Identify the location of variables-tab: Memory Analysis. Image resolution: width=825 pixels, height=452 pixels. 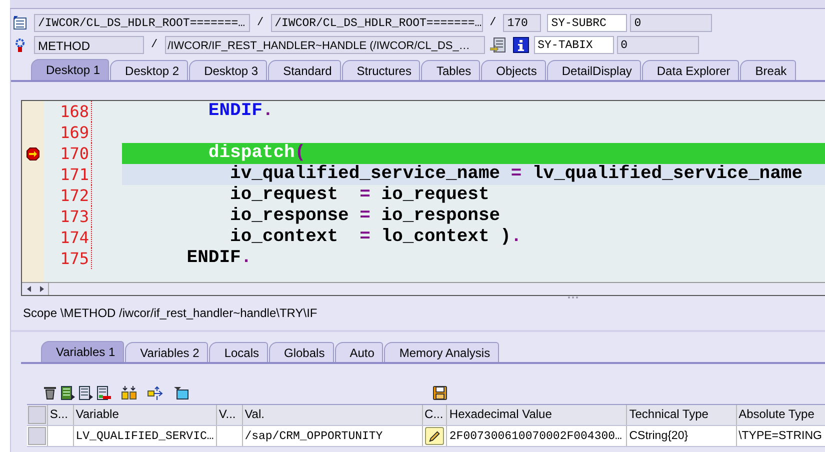
(442, 352).